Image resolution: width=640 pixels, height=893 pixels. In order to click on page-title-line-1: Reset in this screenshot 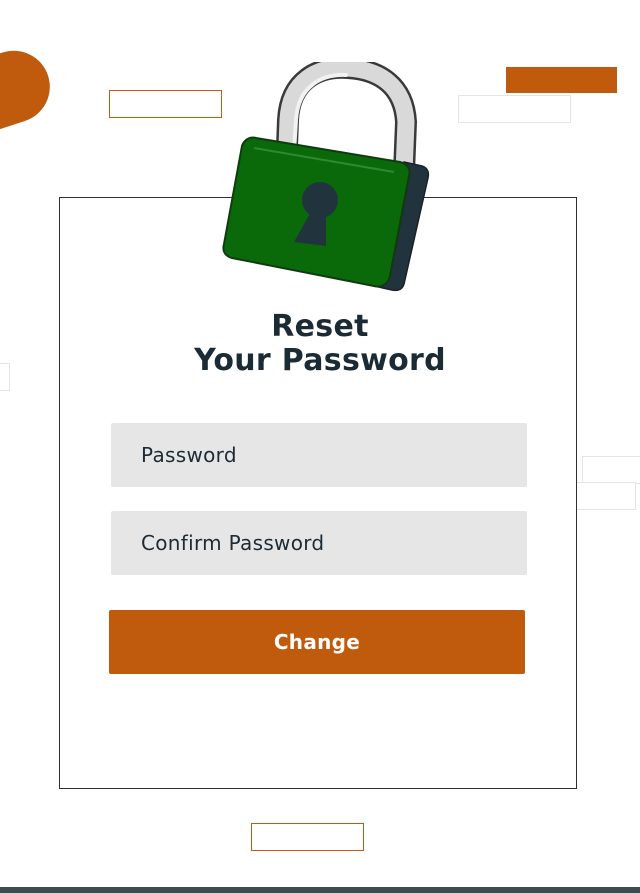, I will do `click(320, 326)`.